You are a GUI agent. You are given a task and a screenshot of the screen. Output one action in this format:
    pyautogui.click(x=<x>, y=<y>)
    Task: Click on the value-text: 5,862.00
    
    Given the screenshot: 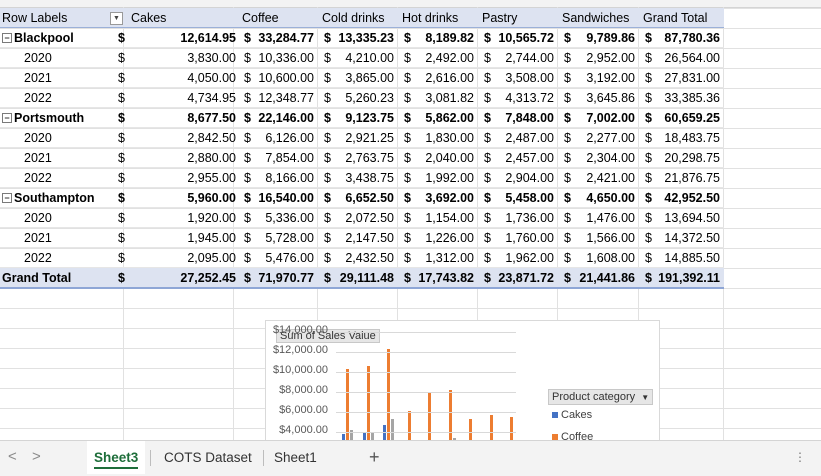 What is the action you would take?
    pyautogui.click(x=449, y=117)
    